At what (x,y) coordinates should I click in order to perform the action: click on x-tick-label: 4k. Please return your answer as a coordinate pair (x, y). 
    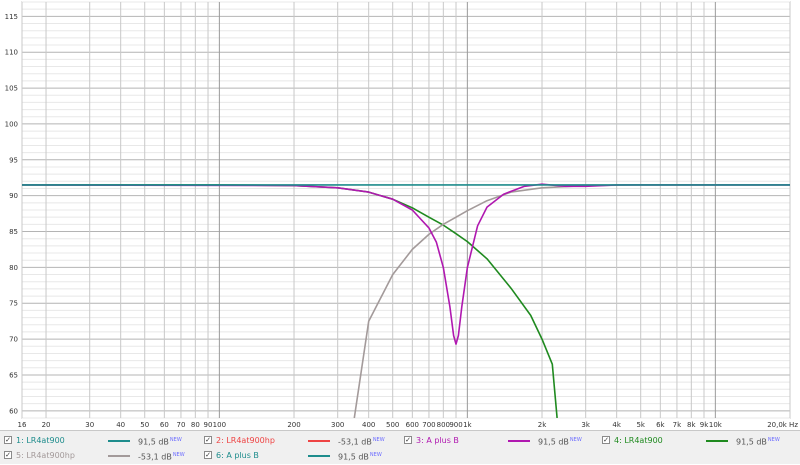
    Looking at the image, I should click on (616, 425).